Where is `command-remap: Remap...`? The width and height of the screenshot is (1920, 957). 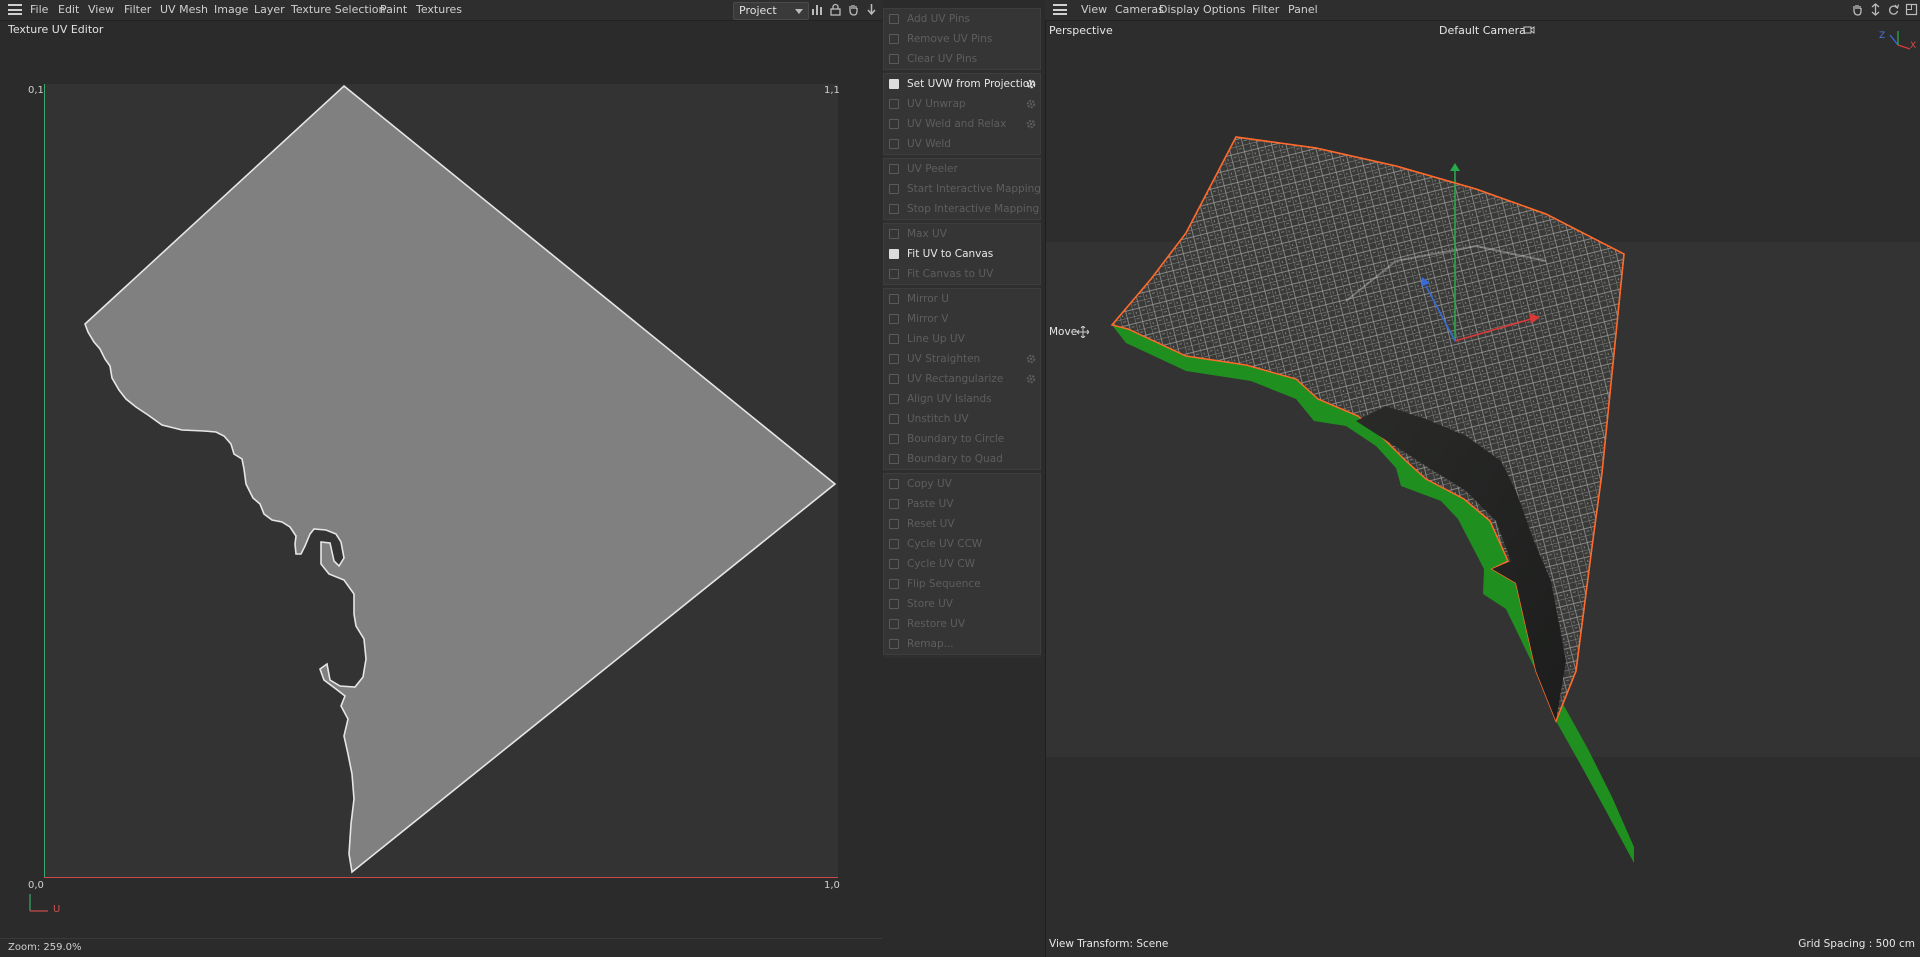
command-remap: Remap... is located at coordinates (962, 644).